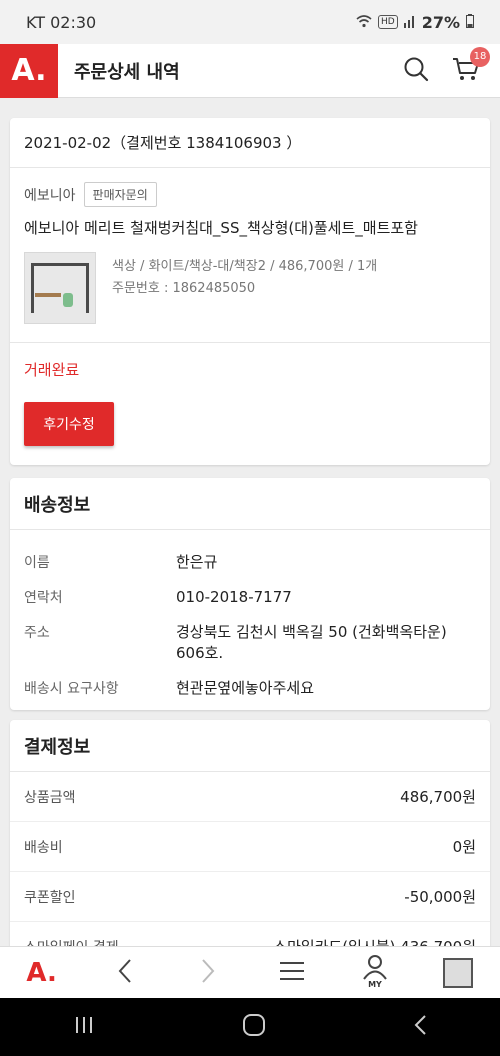 This screenshot has width=500, height=1056. What do you see at coordinates (250, 847) in the screenshot?
I see `payment-row: 배송비 0원` at bounding box center [250, 847].